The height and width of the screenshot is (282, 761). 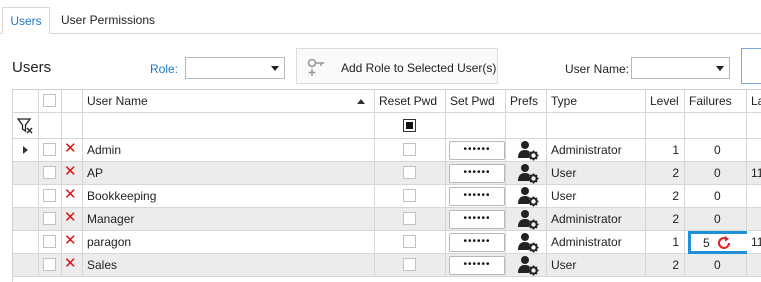 What do you see at coordinates (596, 126) in the screenshot?
I see `filter-type` at bounding box center [596, 126].